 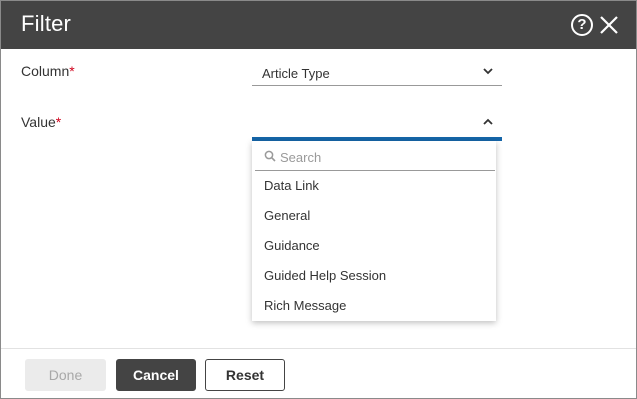 What do you see at coordinates (582, 25) in the screenshot?
I see `help-icon: ?` at bounding box center [582, 25].